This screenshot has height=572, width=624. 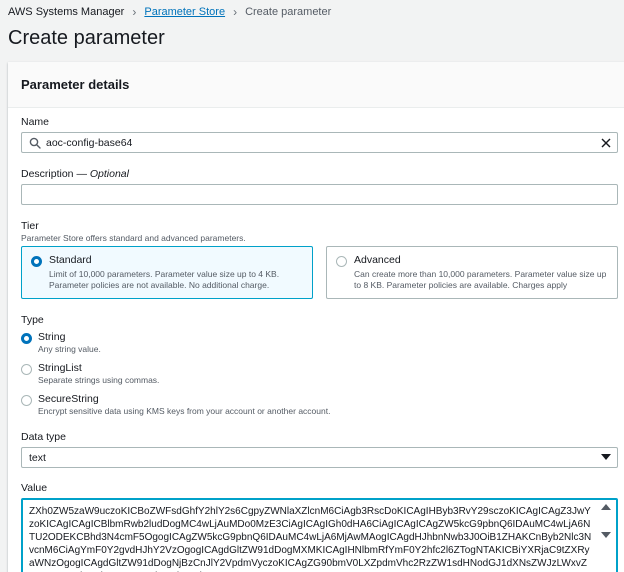 I want to click on page-title: Create parameter, so click(x=86, y=38).